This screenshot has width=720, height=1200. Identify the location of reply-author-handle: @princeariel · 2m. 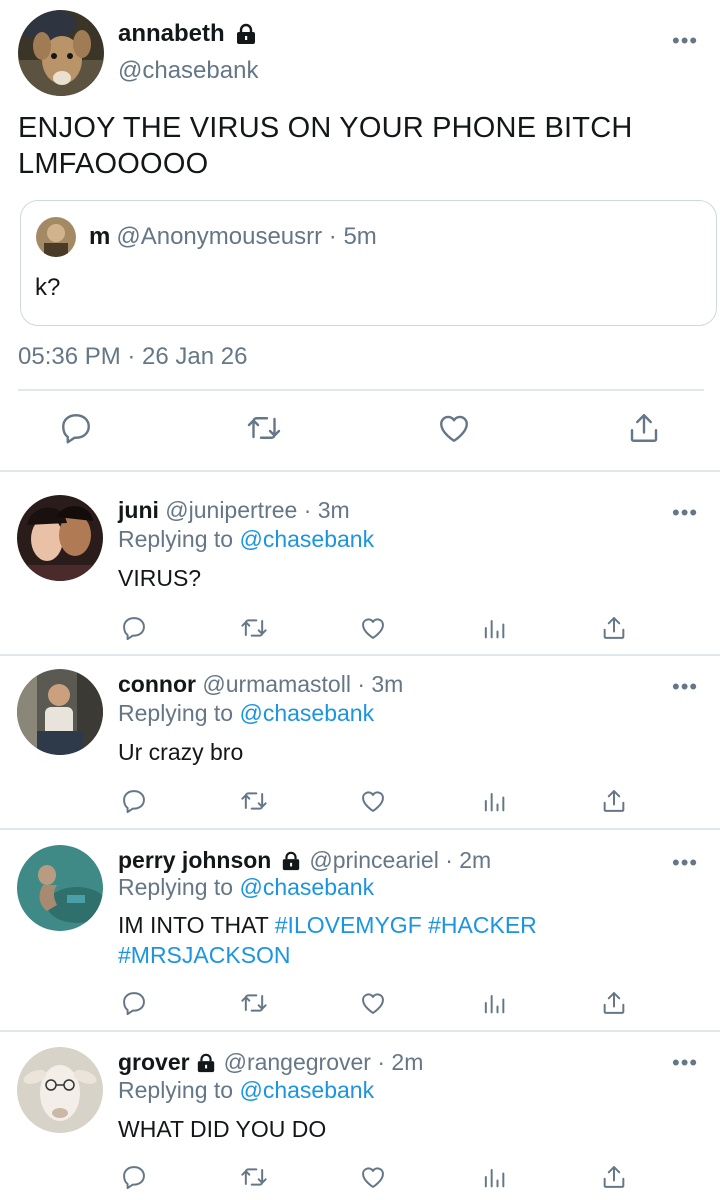
(400, 860).